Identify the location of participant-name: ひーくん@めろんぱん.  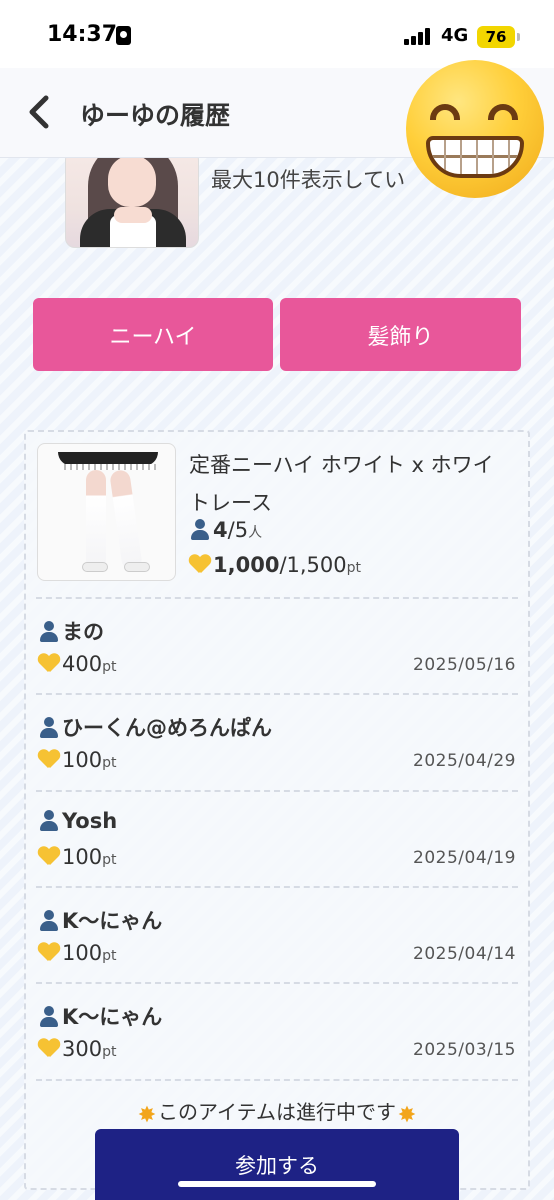
(155, 727).